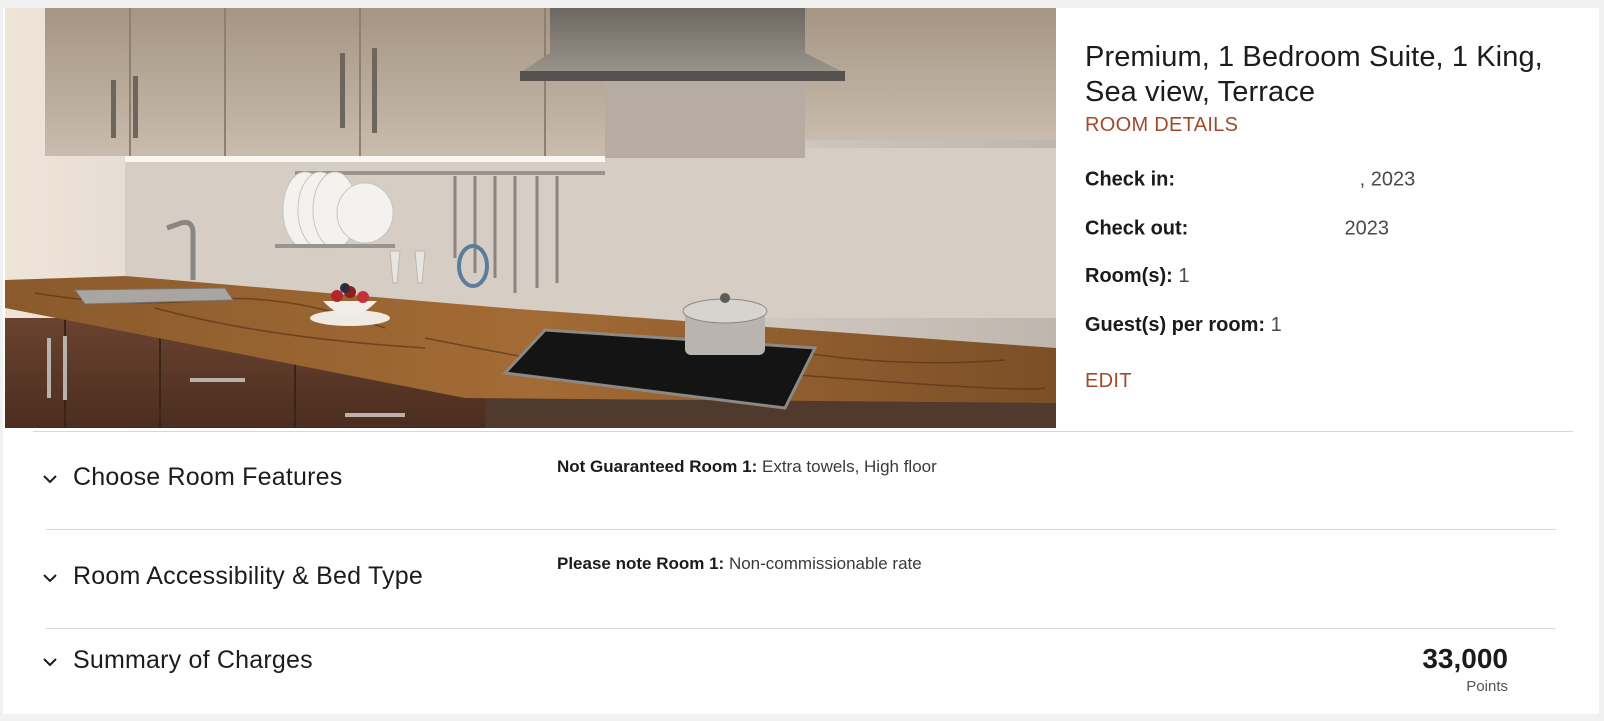 This screenshot has height=721, width=1604. I want to click on guests-value: 1, so click(1276, 325).